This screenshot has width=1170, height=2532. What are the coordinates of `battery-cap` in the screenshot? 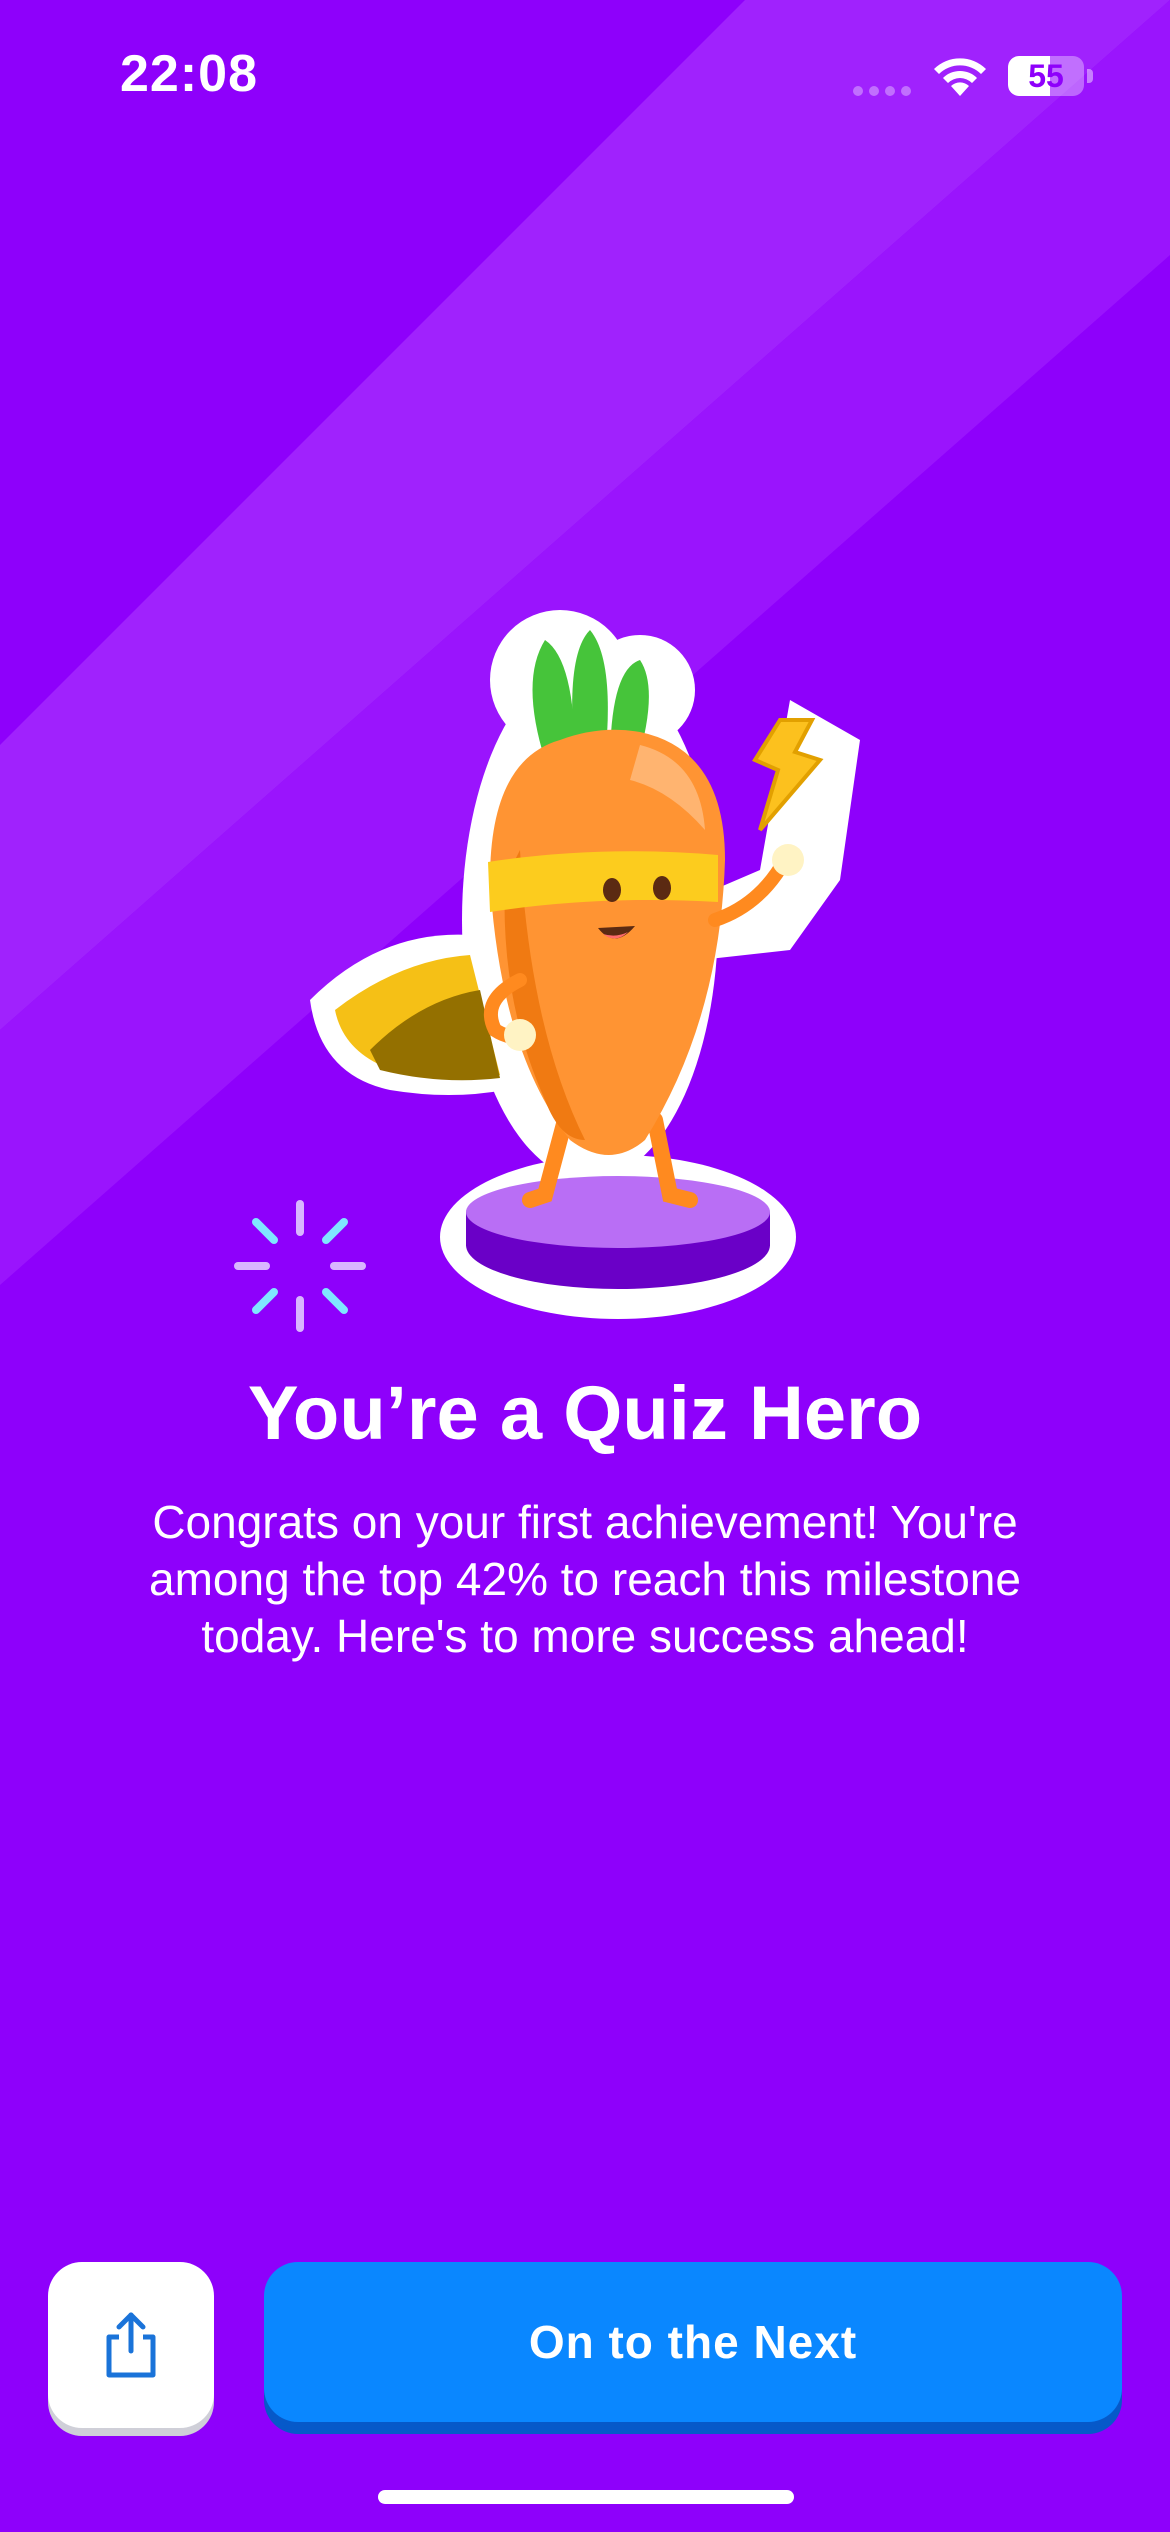 It's located at (1090, 76).